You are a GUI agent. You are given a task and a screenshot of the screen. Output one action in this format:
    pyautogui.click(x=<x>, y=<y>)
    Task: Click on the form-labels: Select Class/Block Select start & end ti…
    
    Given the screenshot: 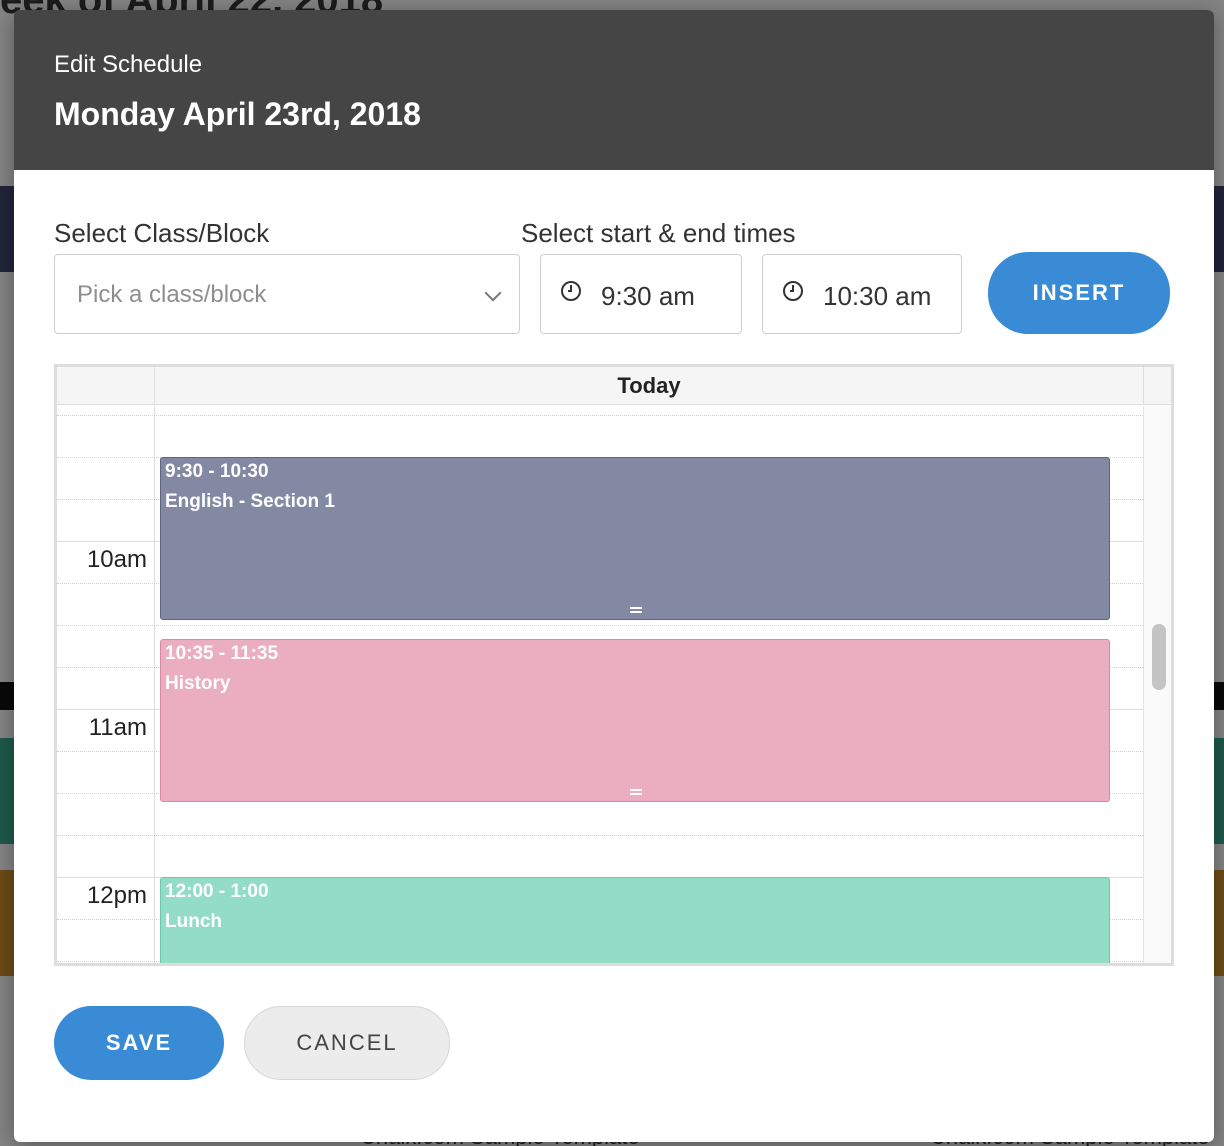 What is the action you would take?
    pyautogui.click(x=614, y=233)
    